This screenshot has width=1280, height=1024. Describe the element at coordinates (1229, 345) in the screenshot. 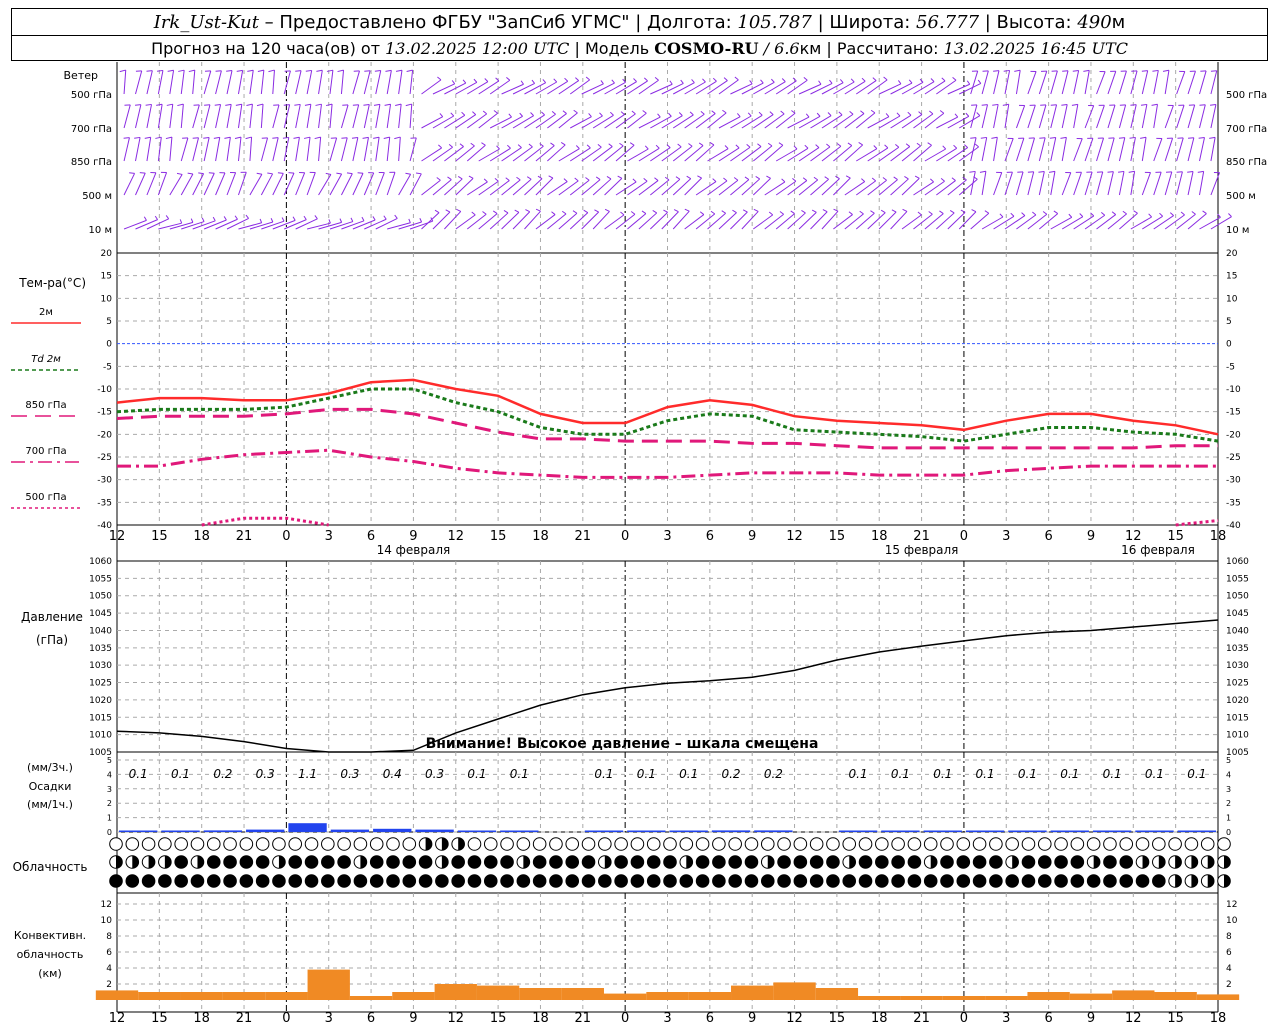

I see `temp-tick-label-right: 0` at that location.